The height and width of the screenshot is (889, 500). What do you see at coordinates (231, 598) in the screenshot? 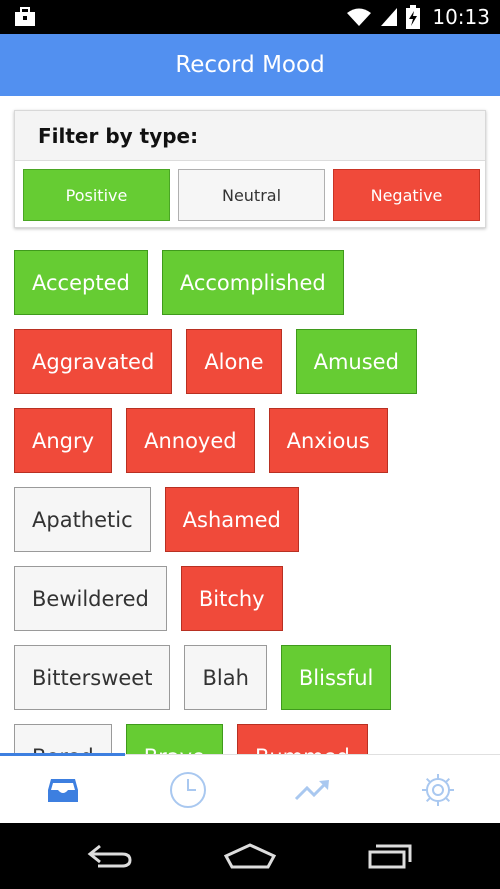
I see `mood-button-bitchy: Bitchy` at bounding box center [231, 598].